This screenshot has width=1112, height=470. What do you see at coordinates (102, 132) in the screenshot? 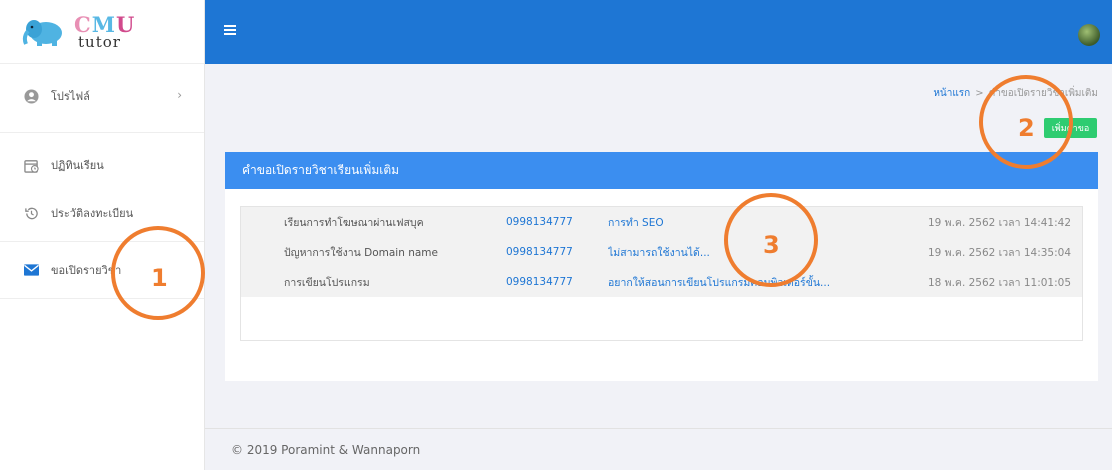
I see `divider` at bounding box center [102, 132].